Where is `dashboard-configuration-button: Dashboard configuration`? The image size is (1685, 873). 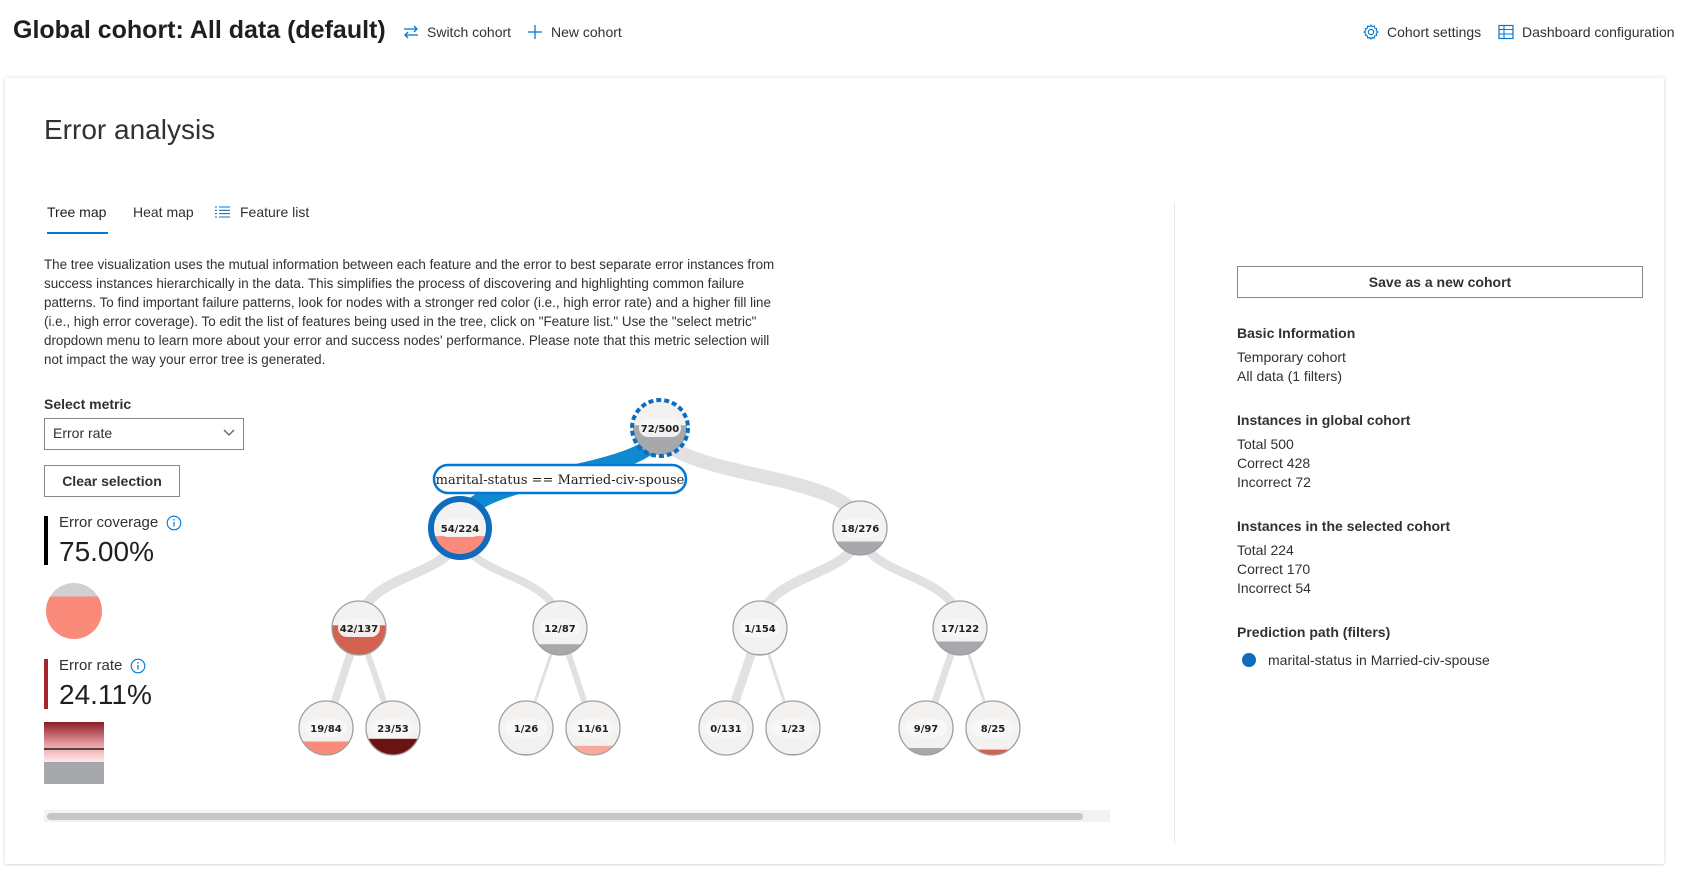 dashboard-configuration-button: Dashboard configuration is located at coordinates (1586, 32).